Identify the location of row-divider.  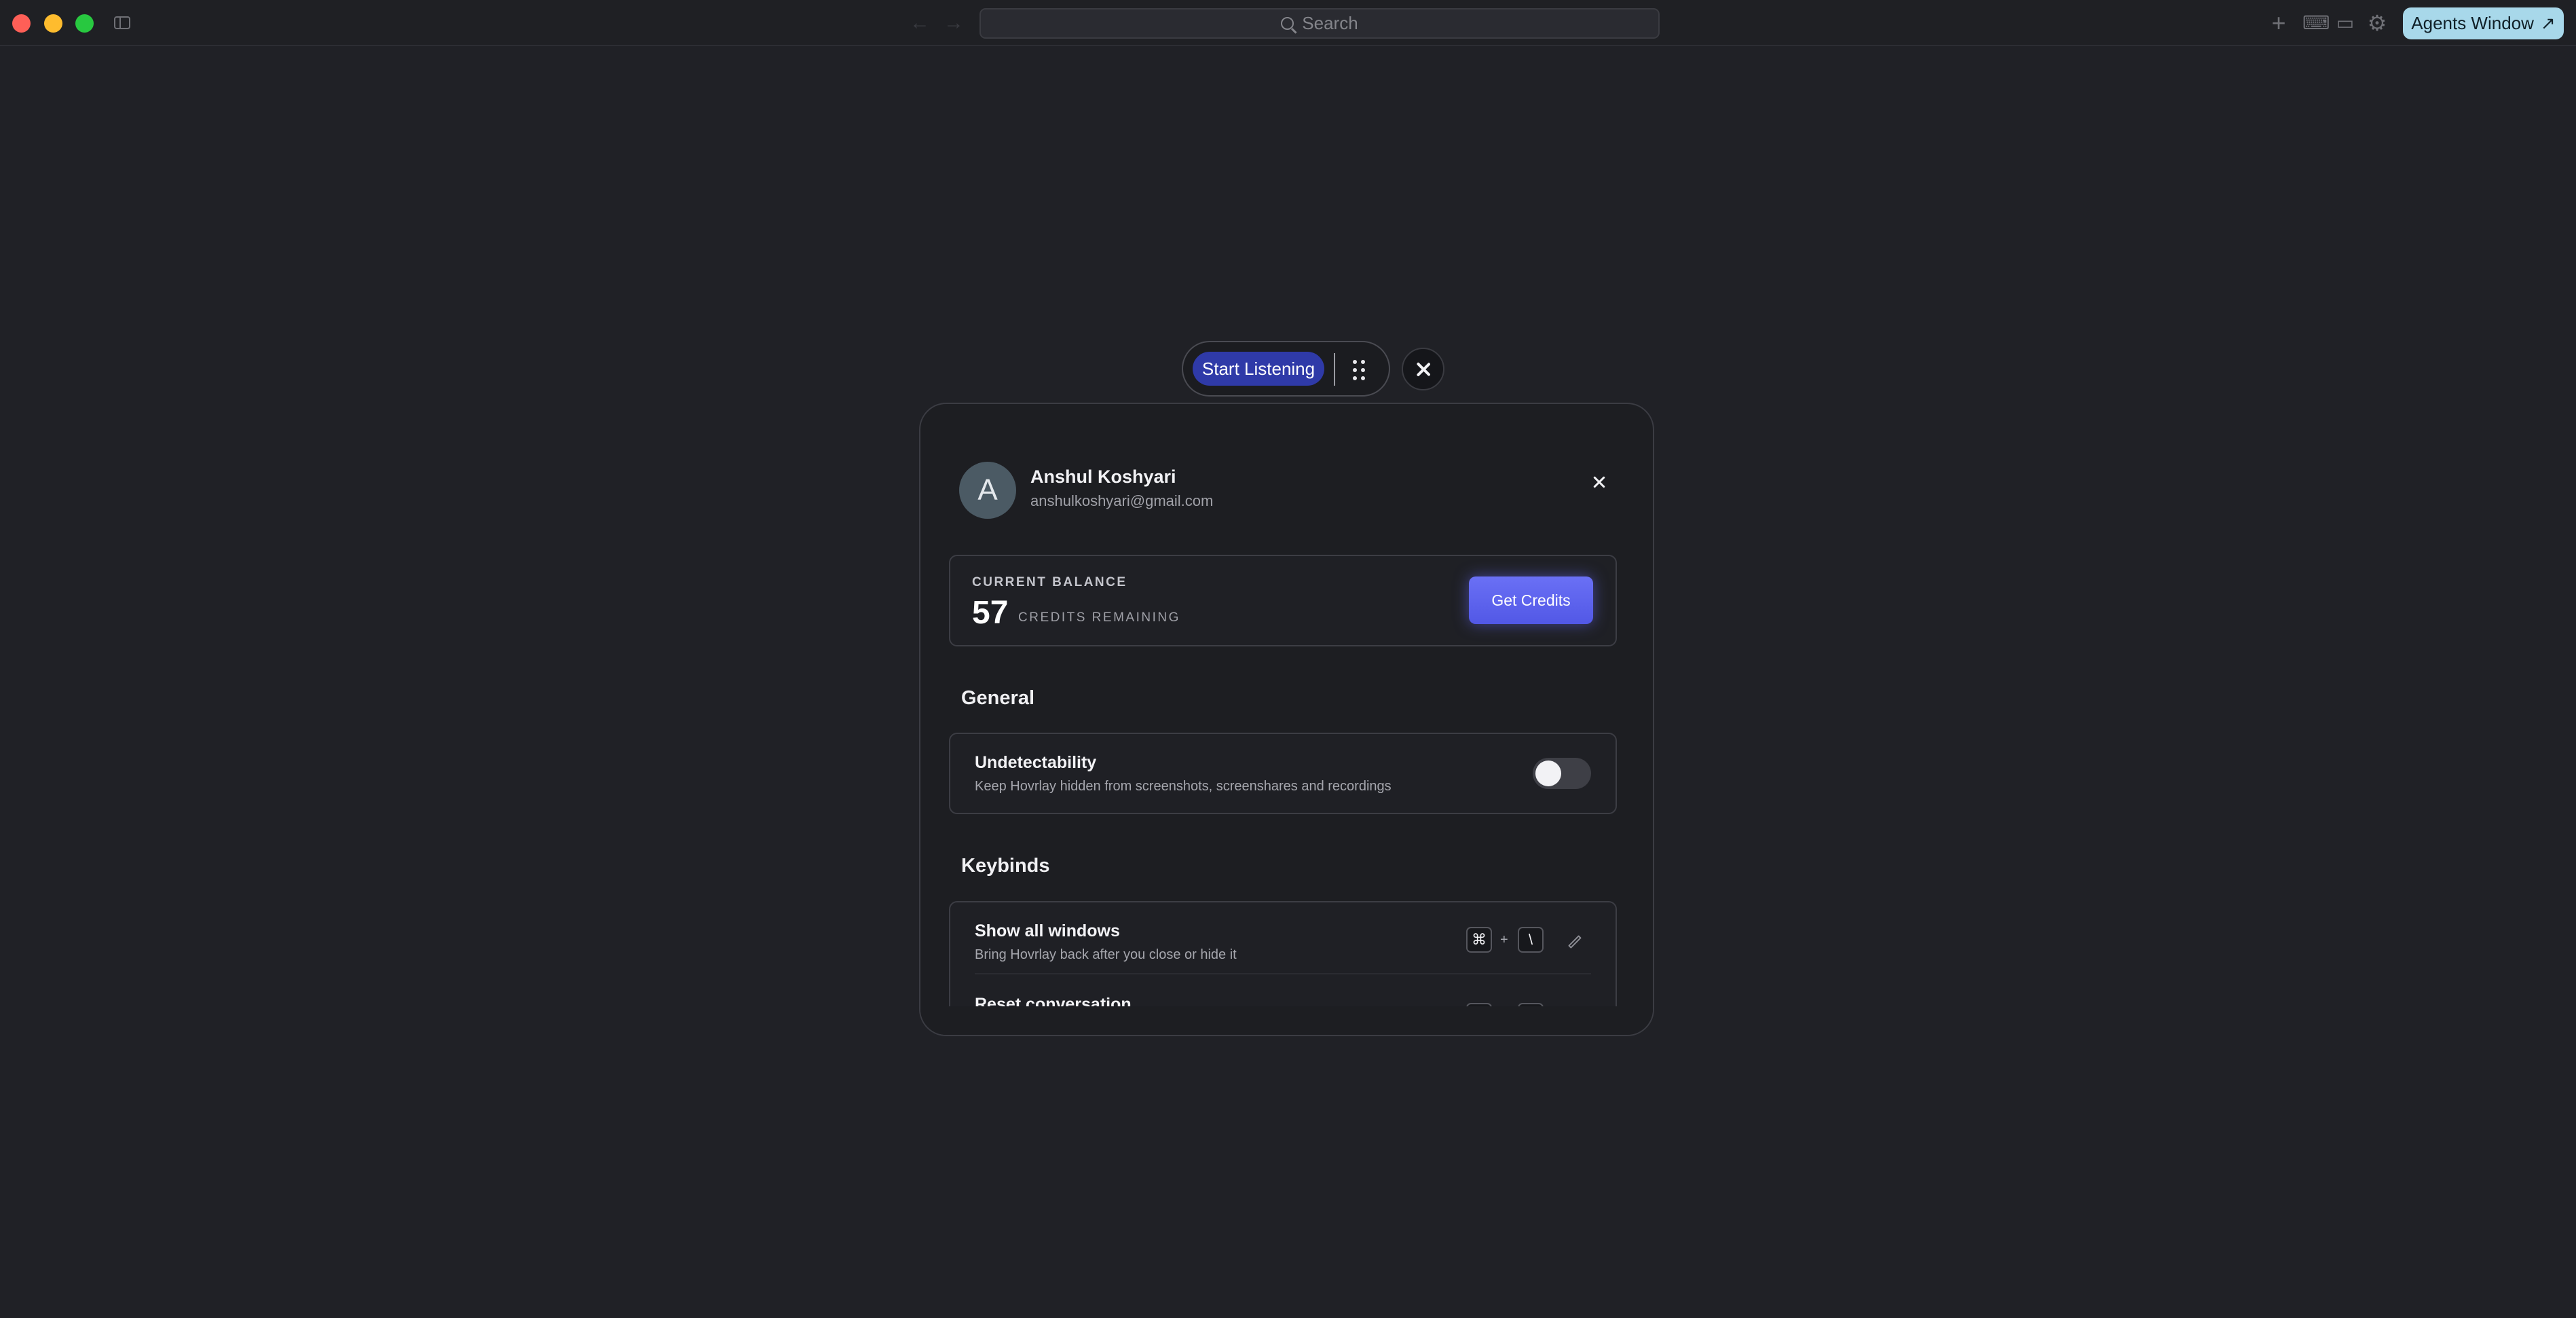
(1283, 973).